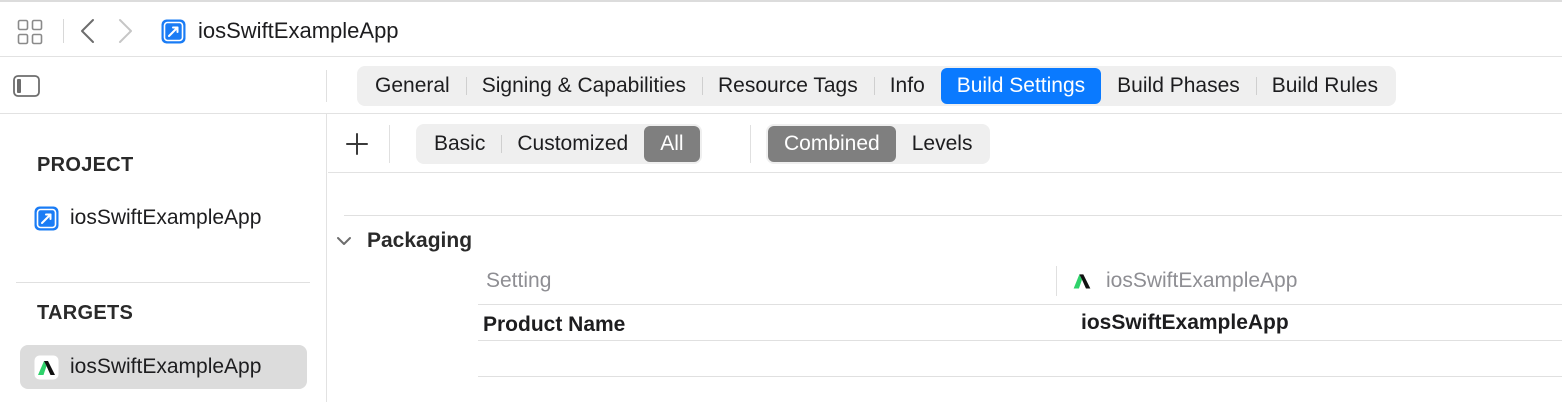 The image size is (1562, 402). What do you see at coordinates (788, 86) in the screenshot?
I see `tab-resource-tags: Resource Tags` at bounding box center [788, 86].